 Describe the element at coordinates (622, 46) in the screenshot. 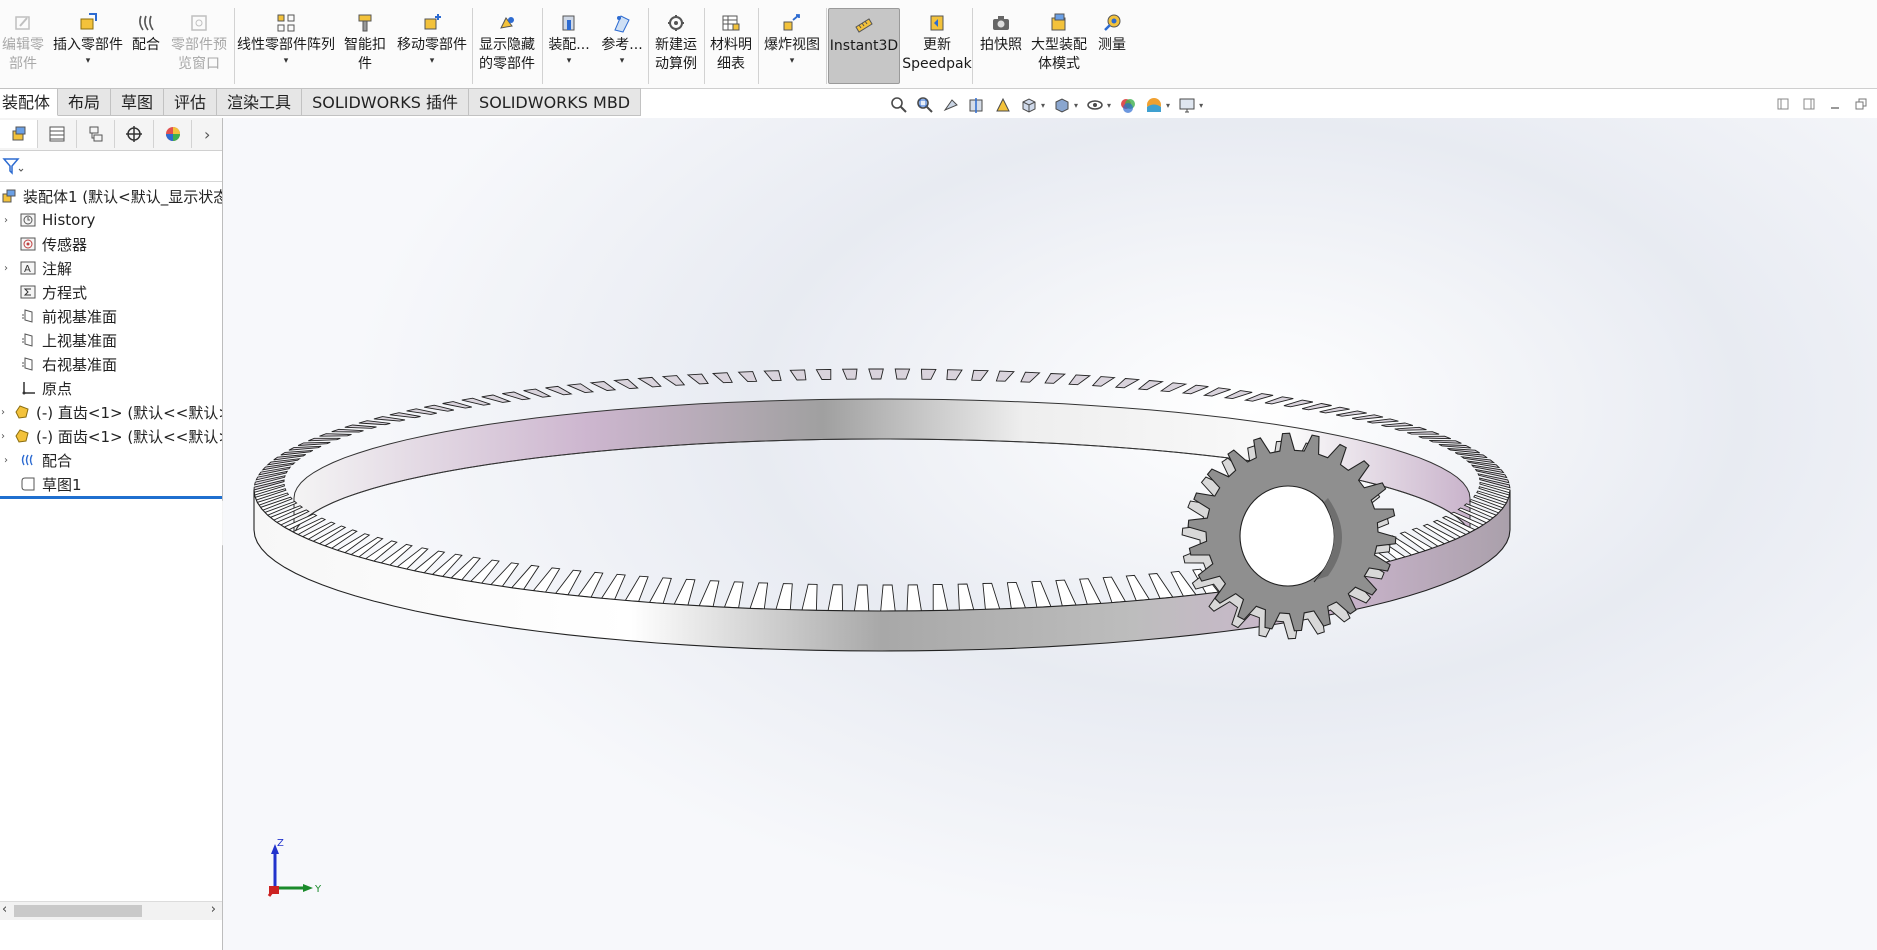

I see `reference-geometry-button: 参考... ▾` at that location.